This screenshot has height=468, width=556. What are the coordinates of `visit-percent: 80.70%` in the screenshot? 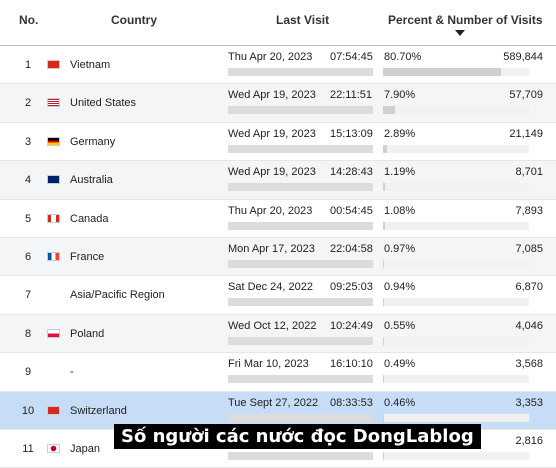 It's located at (403, 57).